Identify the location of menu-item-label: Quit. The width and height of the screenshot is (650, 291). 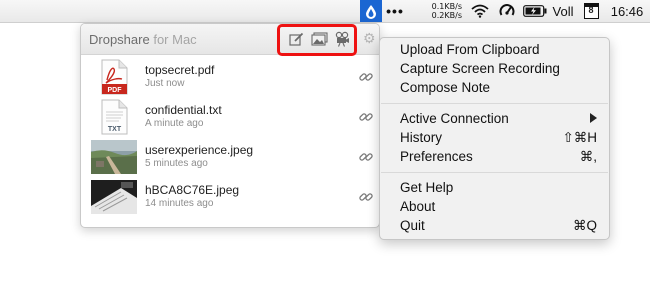
(412, 225).